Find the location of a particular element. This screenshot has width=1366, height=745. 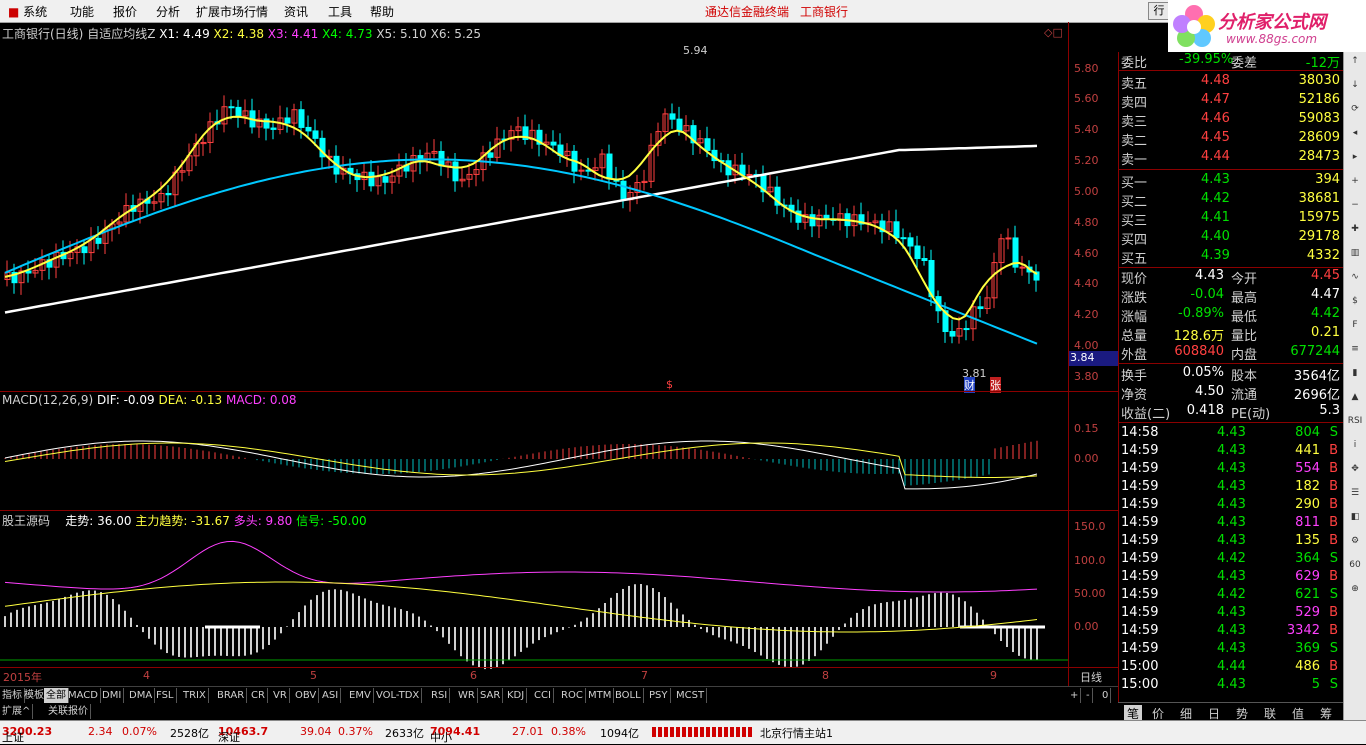

bars-icon: ▮ is located at coordinates (1355, 376).